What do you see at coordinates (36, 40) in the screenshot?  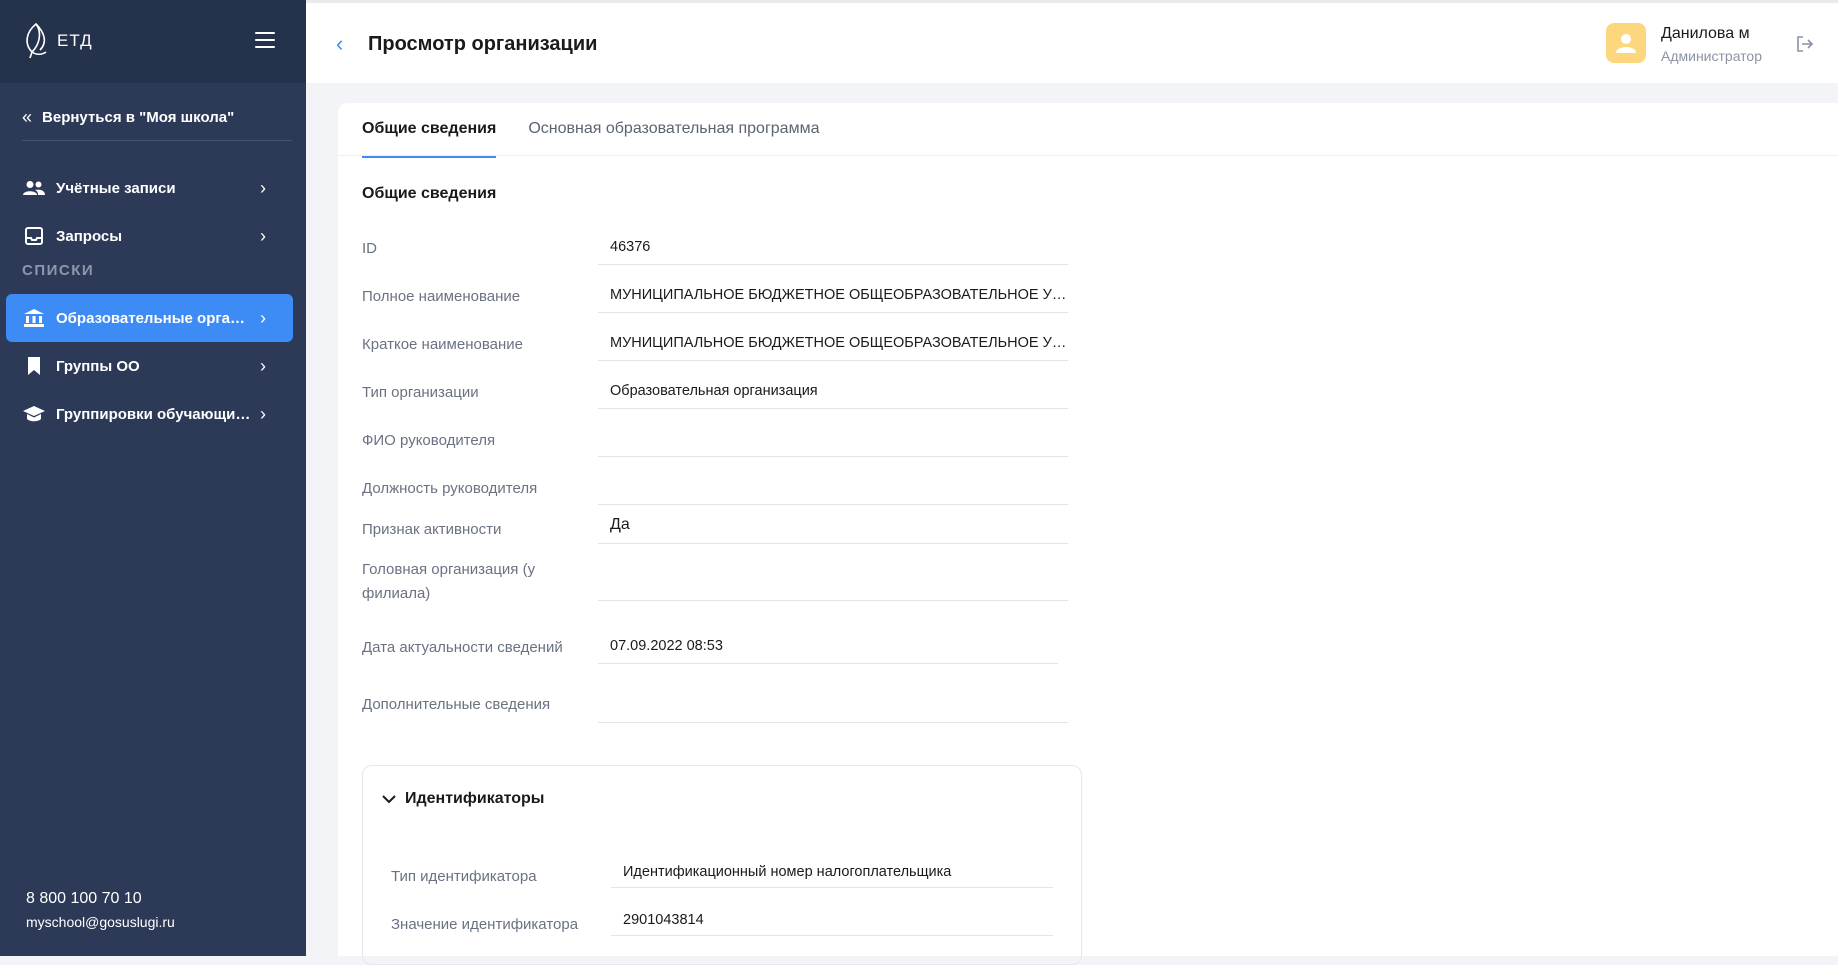 I see `leaf-logo-icon` at bounding box center [36, 40].